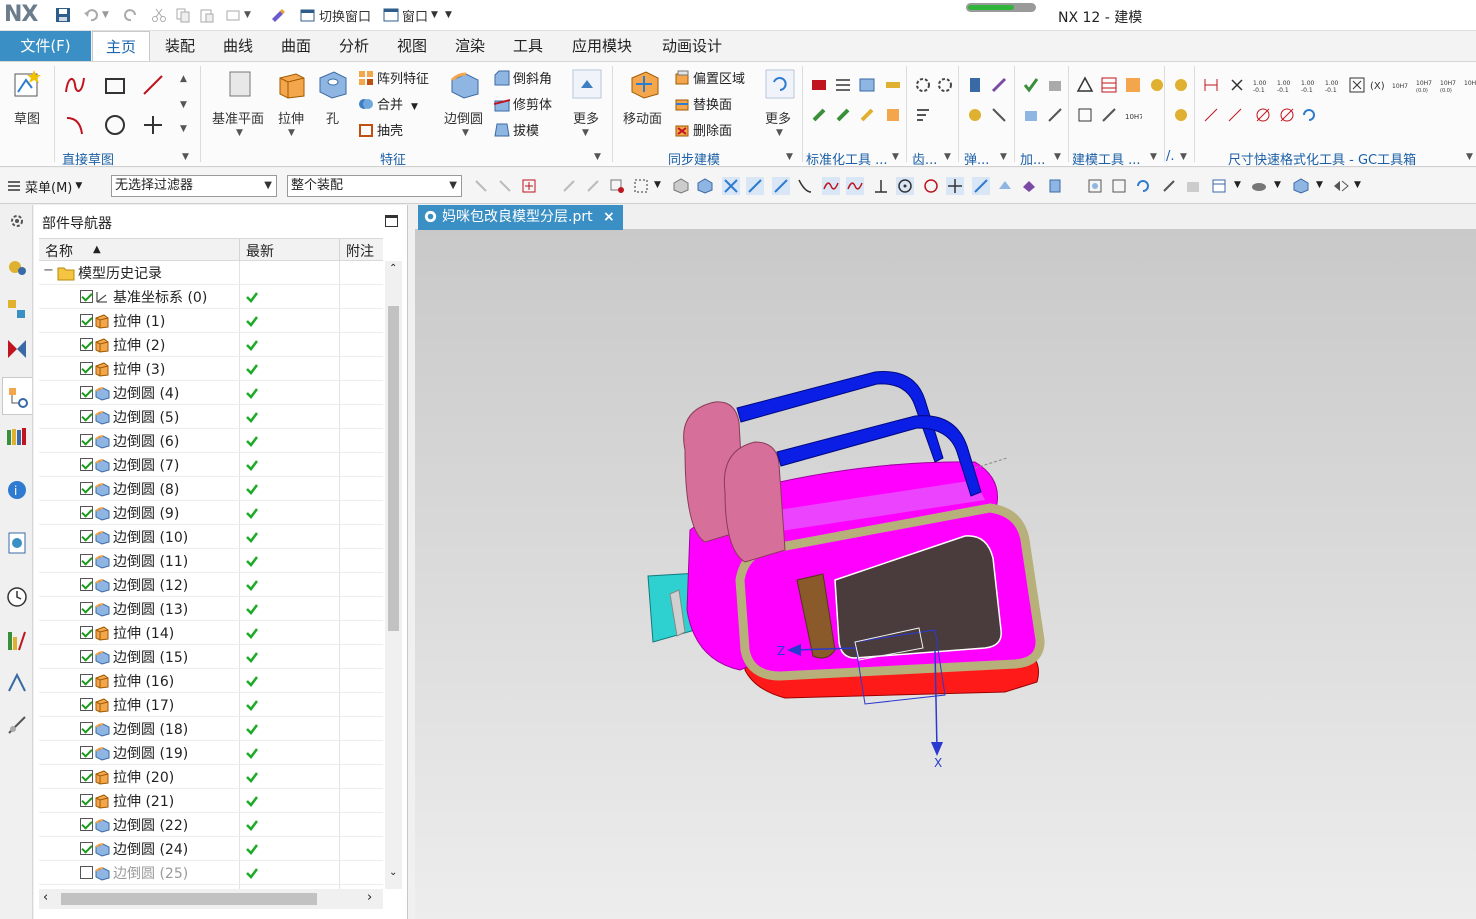 The height and width of the screenshot is (919, 1476). What do you see at coordinates (393, 468) in the screenshot?
I see `vertical-scroll-thumb` at bounding box center [393, 468].